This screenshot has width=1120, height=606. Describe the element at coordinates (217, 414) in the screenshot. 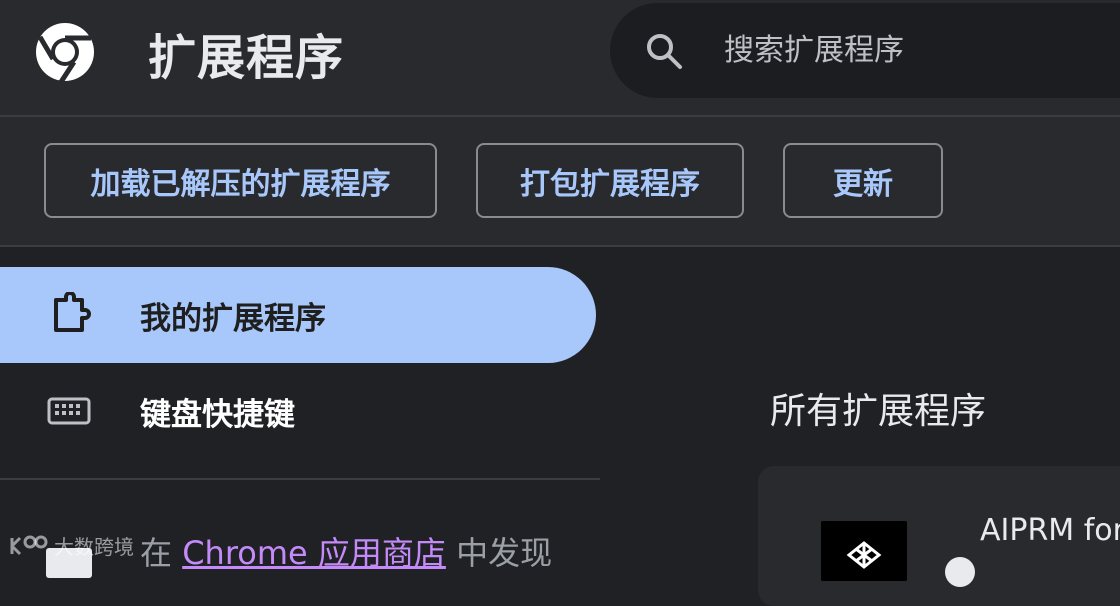

I see `sidebar-item-label: 键盘快捷键` at that location.